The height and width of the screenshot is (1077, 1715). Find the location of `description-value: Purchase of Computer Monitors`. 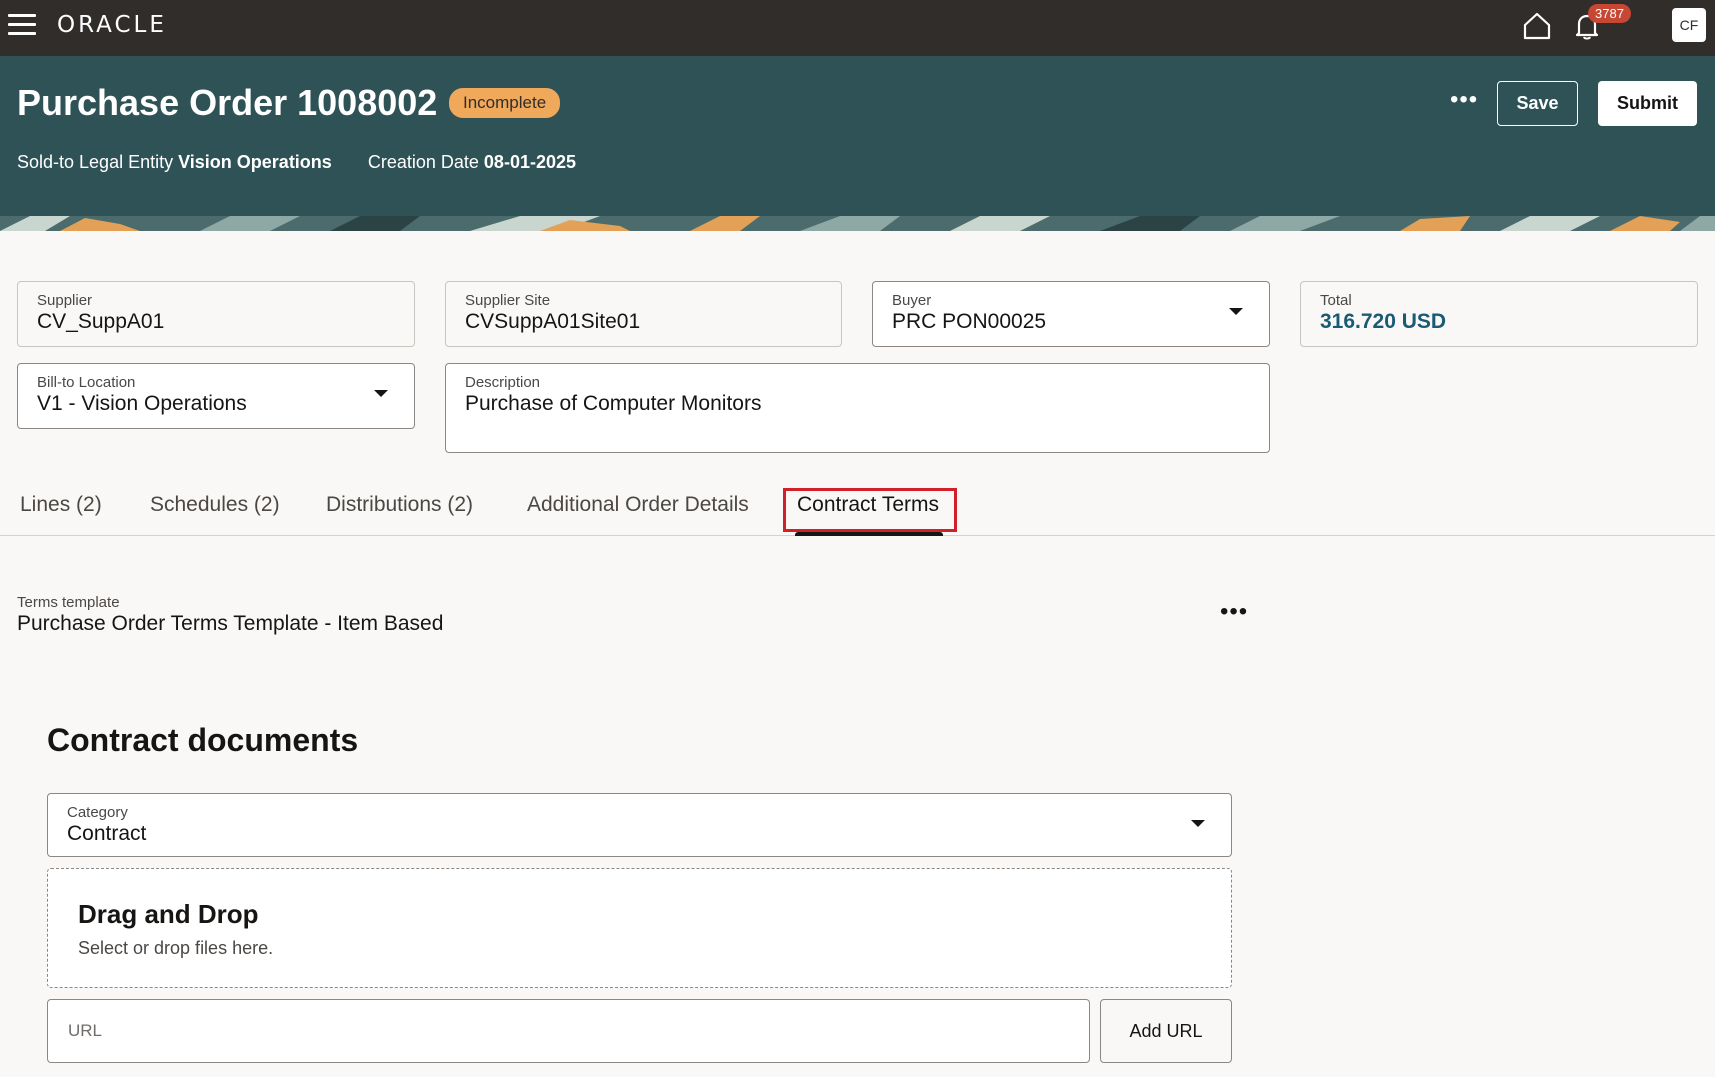

description-value: Purchase of Computer Monitors is located at coordinates (857, 404).